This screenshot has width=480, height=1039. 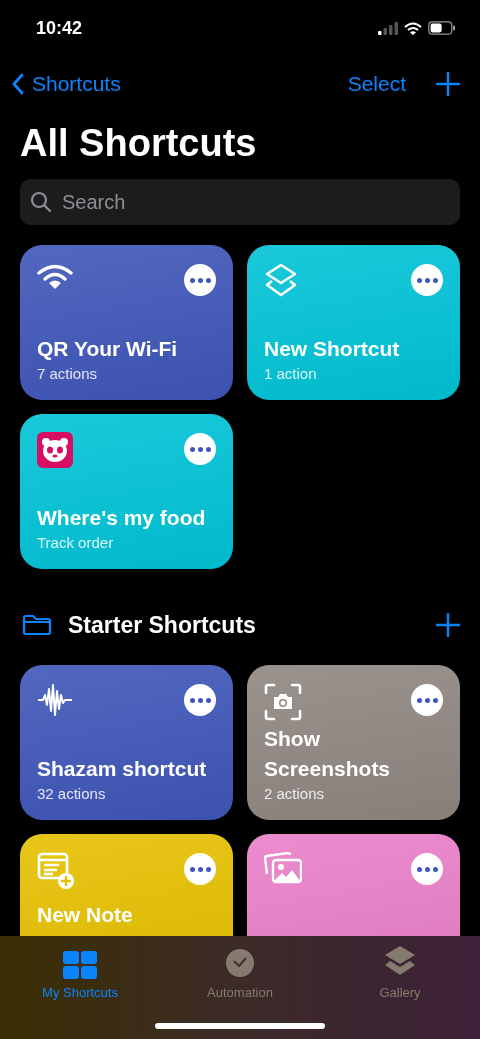 I want to click on battery-icon, so click(x=442, y=28).